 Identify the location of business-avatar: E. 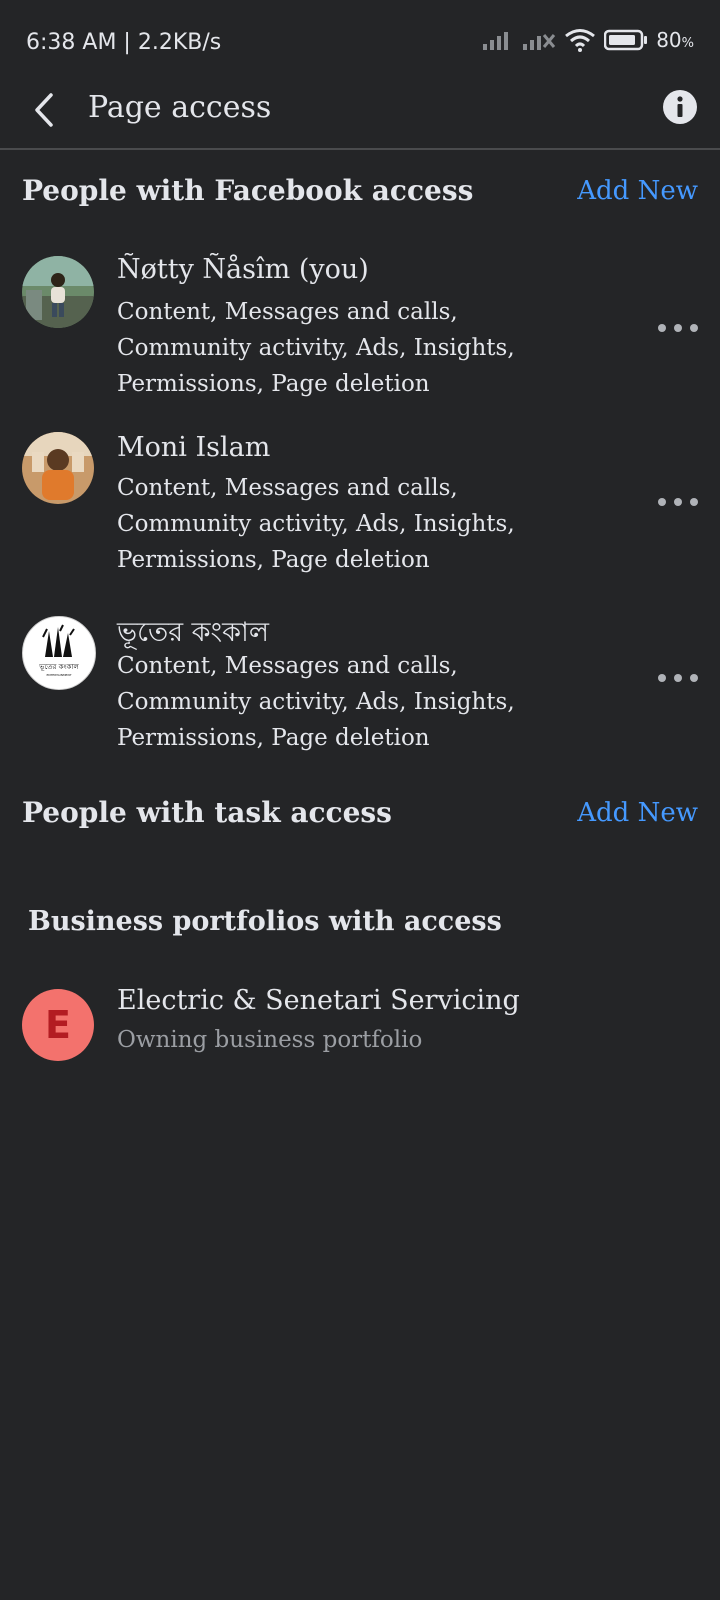
(58, 1025).